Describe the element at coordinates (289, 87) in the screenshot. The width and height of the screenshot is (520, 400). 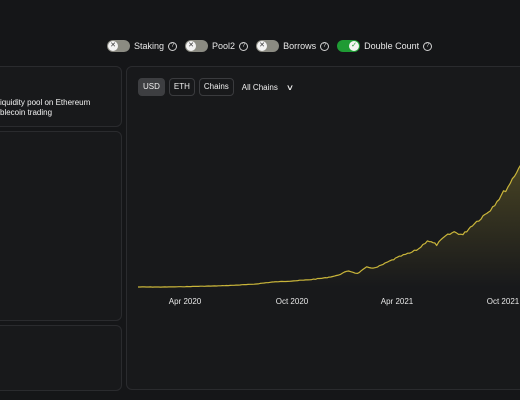
I see `chevron-down-icon: ∨` at that location.